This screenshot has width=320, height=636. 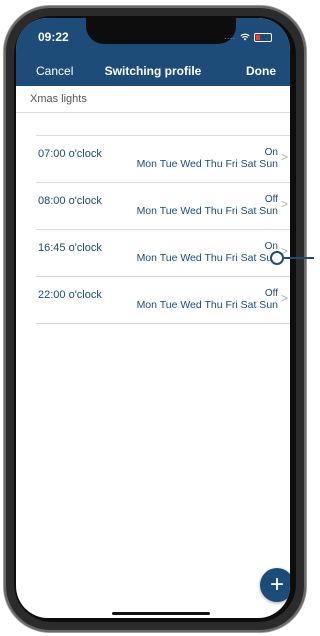 What do you see at coordinates (161, 613) in the screenshot?
I see `home-indicator` at bounding box center [161, 613].